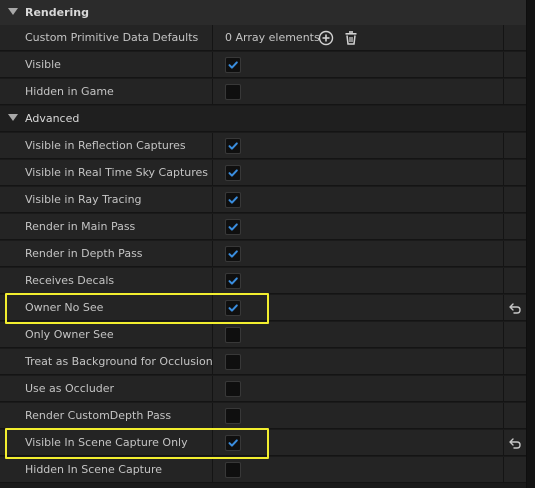 Image resolution: width=535 pixels, height=488 pixels. I want to click on render-in-depth-pass-checkbox, so click(233, 254).